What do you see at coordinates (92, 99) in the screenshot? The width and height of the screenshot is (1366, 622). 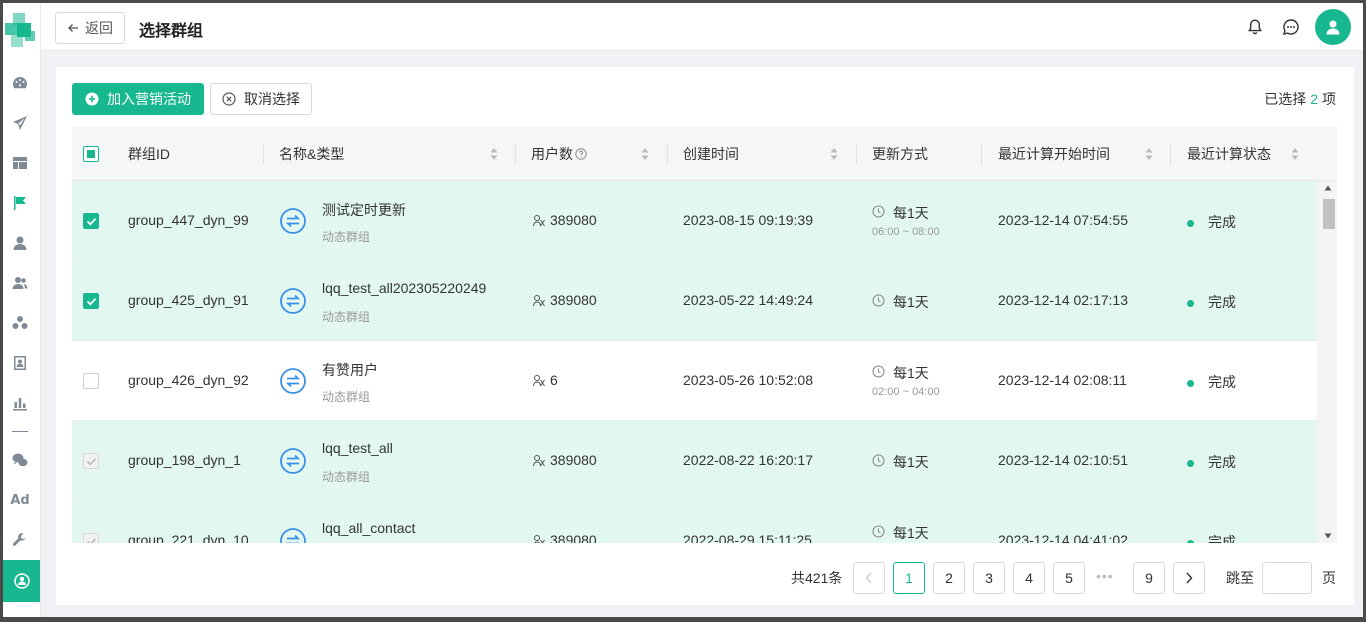 I see `plus-circle-icon` at bounding box center [92, 99].